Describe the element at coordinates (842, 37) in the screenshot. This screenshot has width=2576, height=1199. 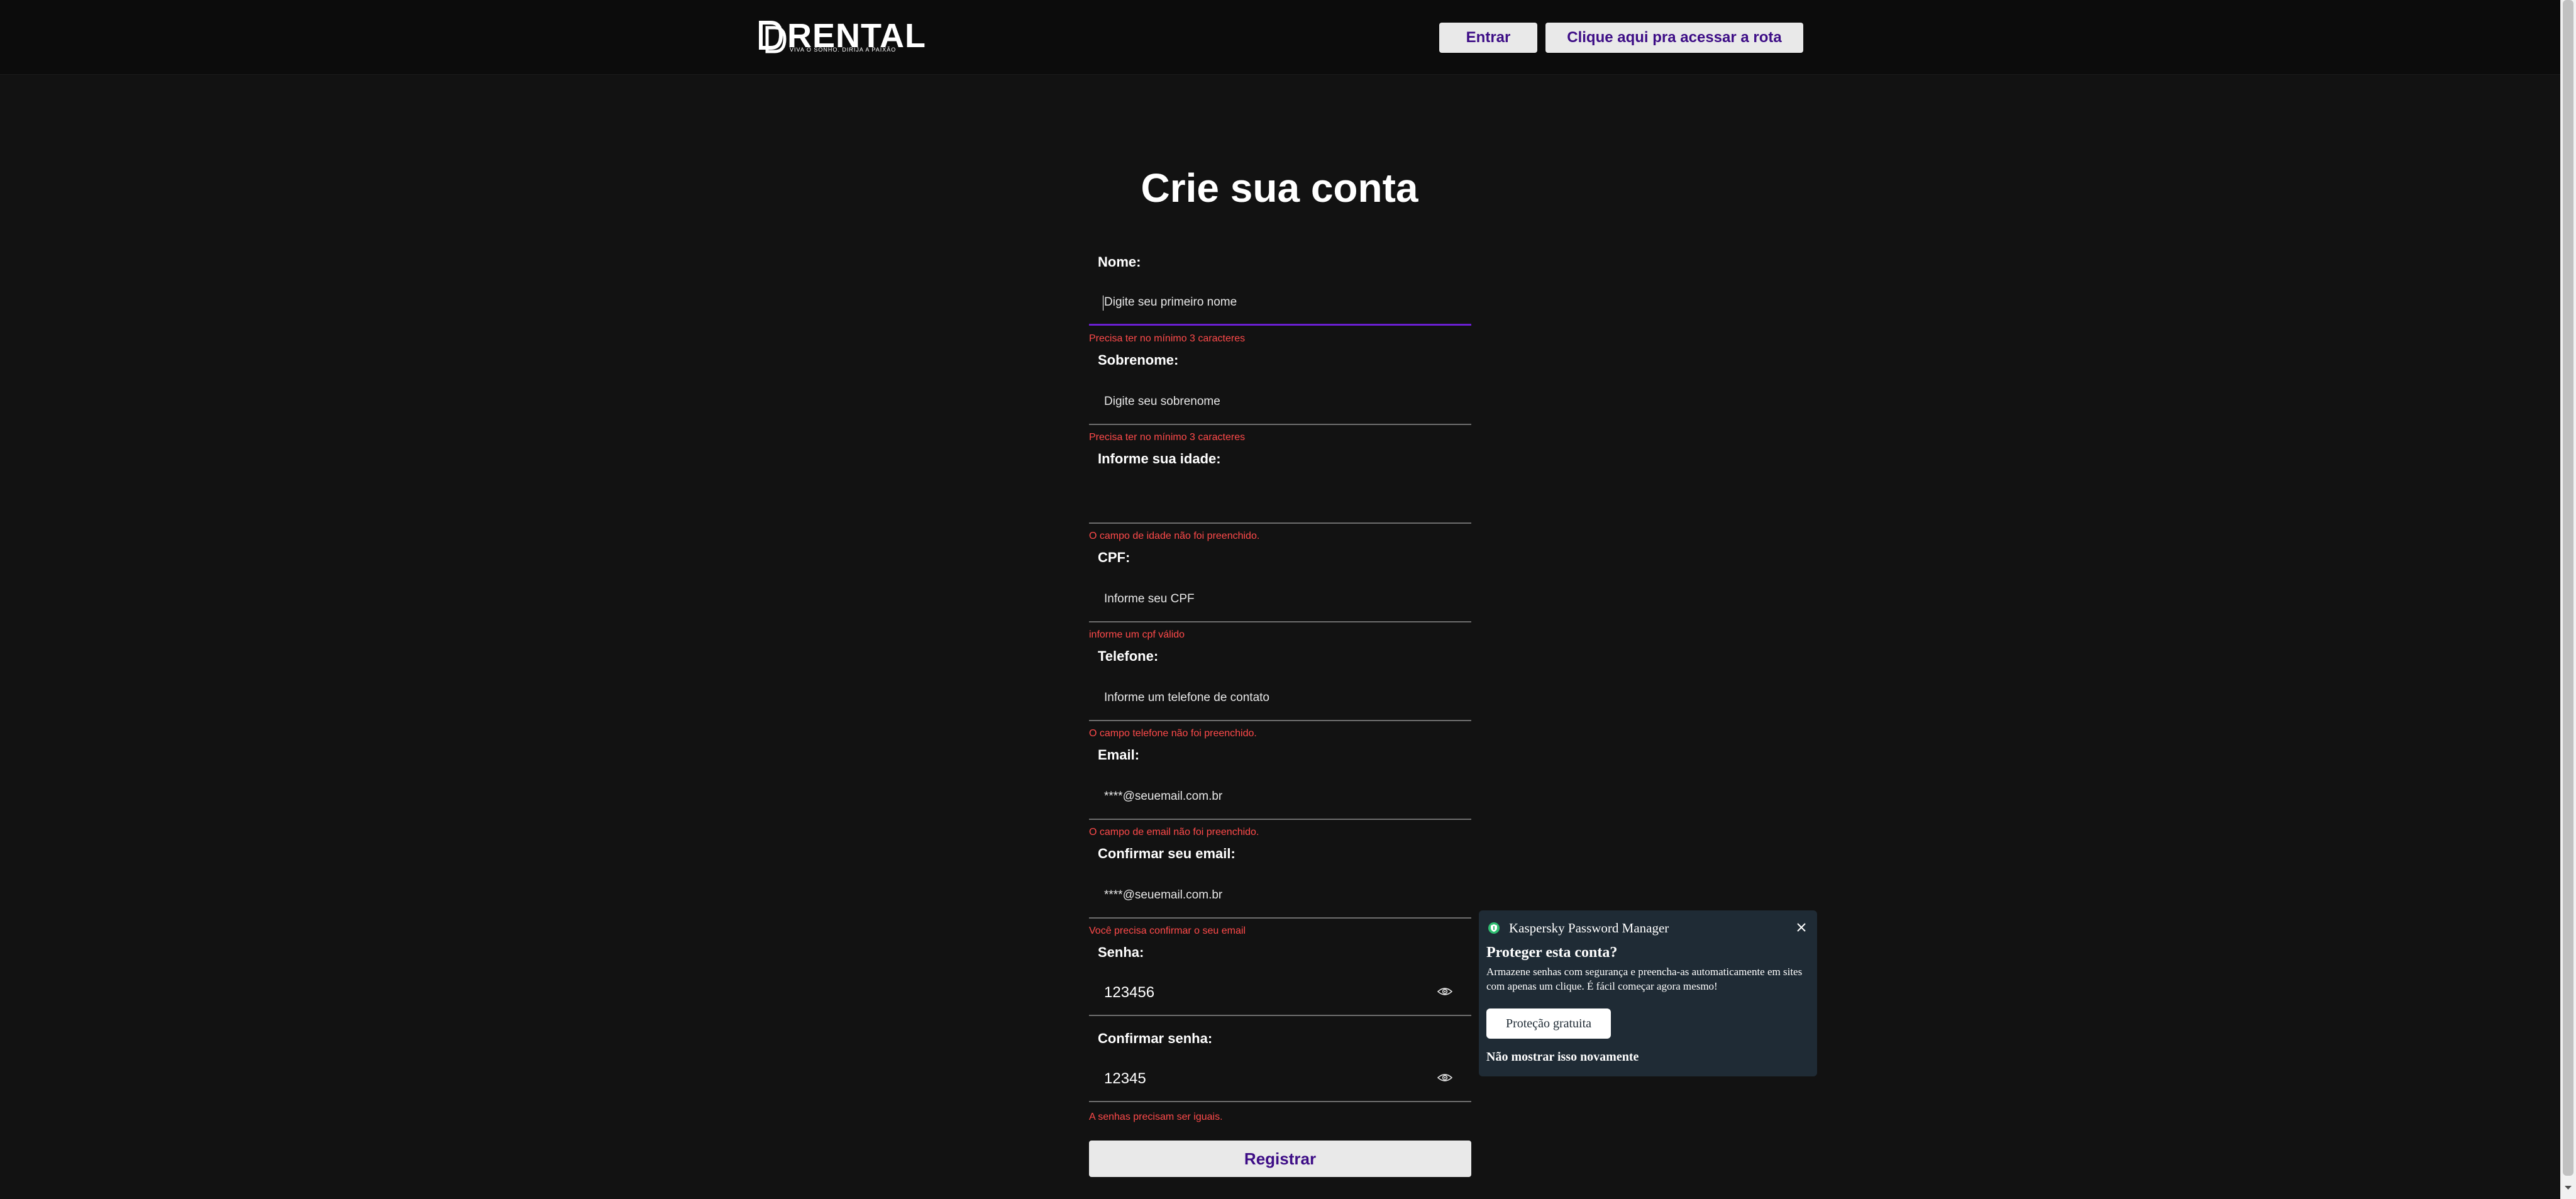
I see `rental-logo: RENTAL VIVA O SONHO. DIRIJA A PAIXÃO` at that location.